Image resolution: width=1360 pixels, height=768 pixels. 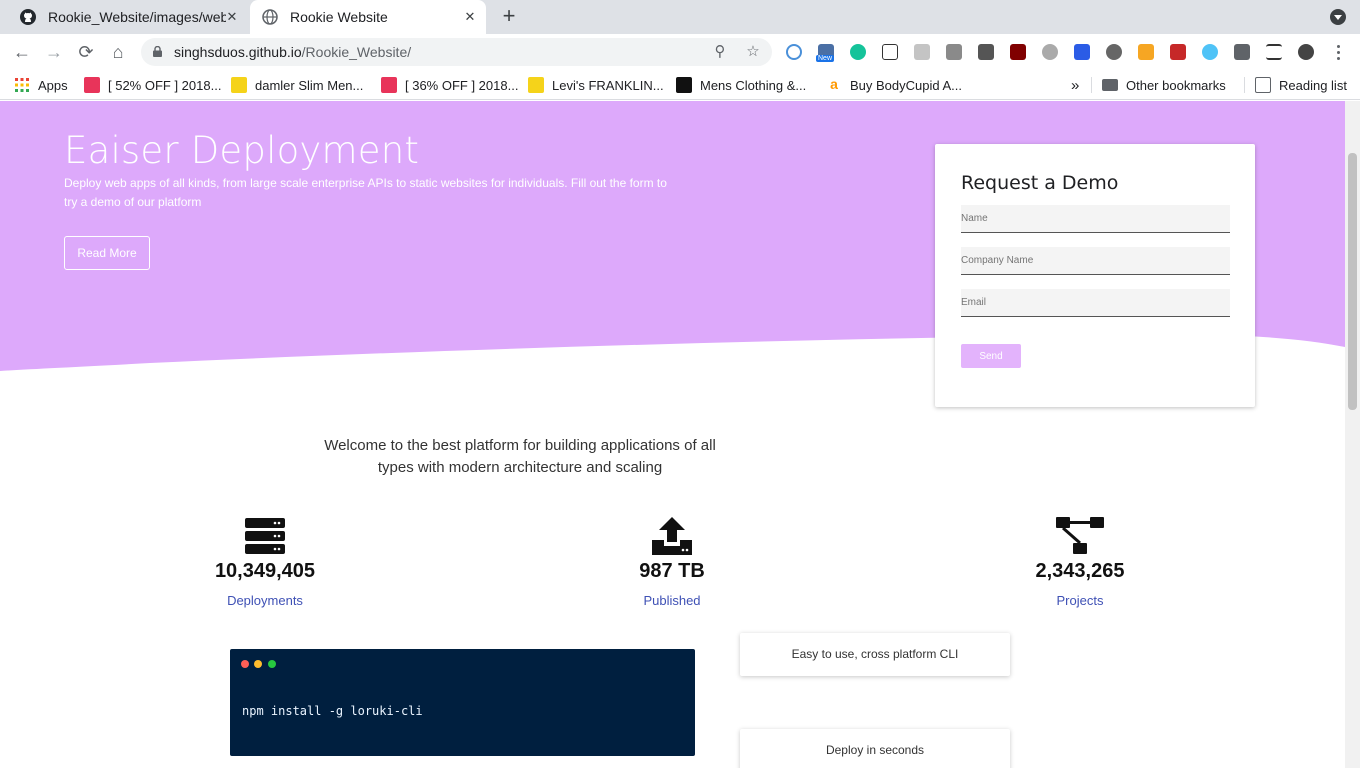 I want to click on apps-grid-icon, so click(x=22, y=85).